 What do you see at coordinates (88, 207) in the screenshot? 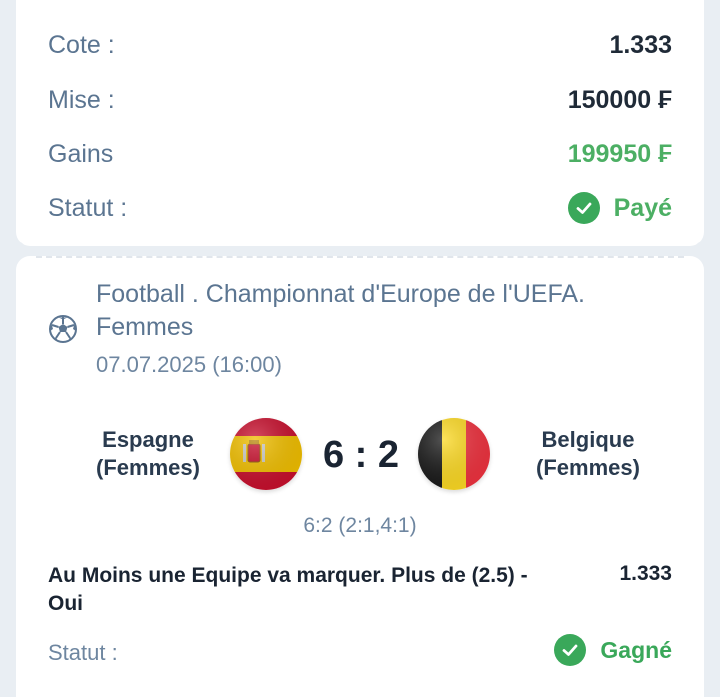
I see `status-label: Statut :` at bounding box center [88, 207].